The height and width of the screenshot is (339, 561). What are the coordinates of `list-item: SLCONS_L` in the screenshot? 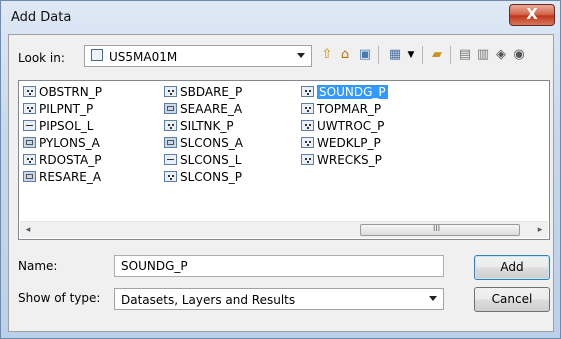 It's located at (203, 159).